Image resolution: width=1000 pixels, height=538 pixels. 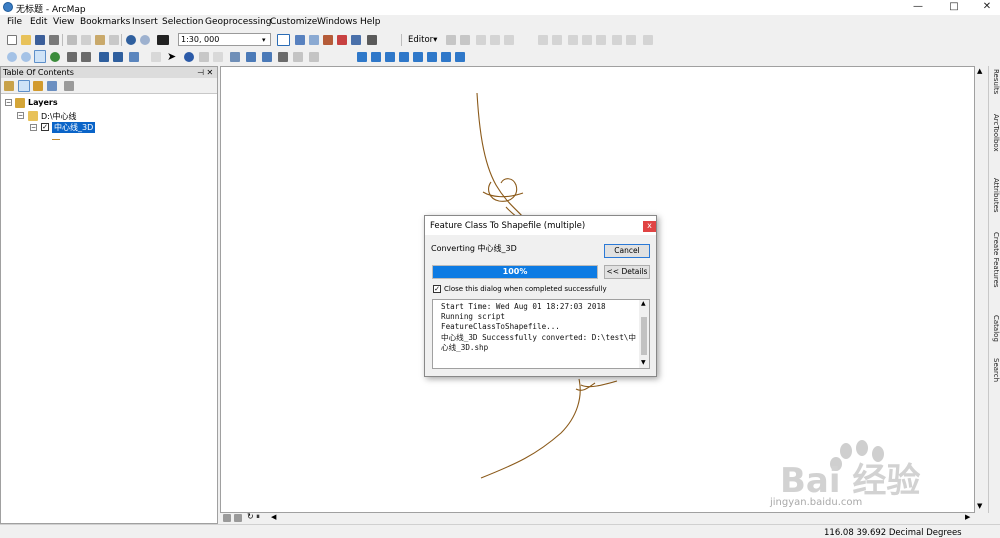 What do you see at coordinates (460, 57) in the screenshot?
I see `layout-tool-8-icon` at bounding box center [460, 57].